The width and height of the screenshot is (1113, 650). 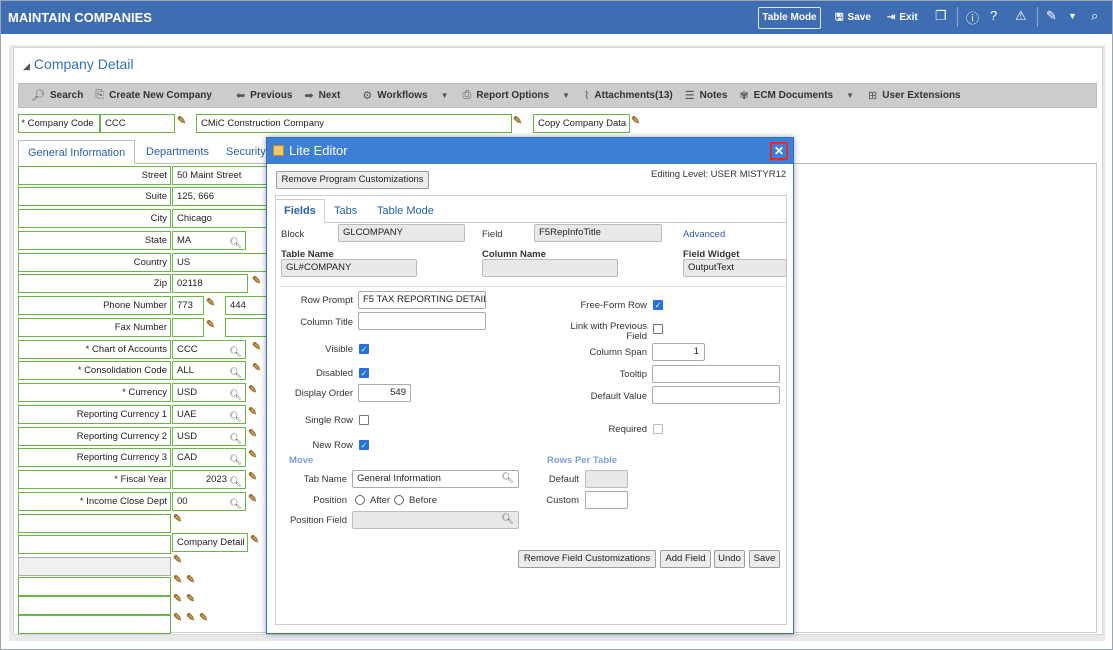 What do you see at coordinates (364, 349) in the screenshot?
I see `visible-checkbox: ✓` at bounding box center [364, 349].